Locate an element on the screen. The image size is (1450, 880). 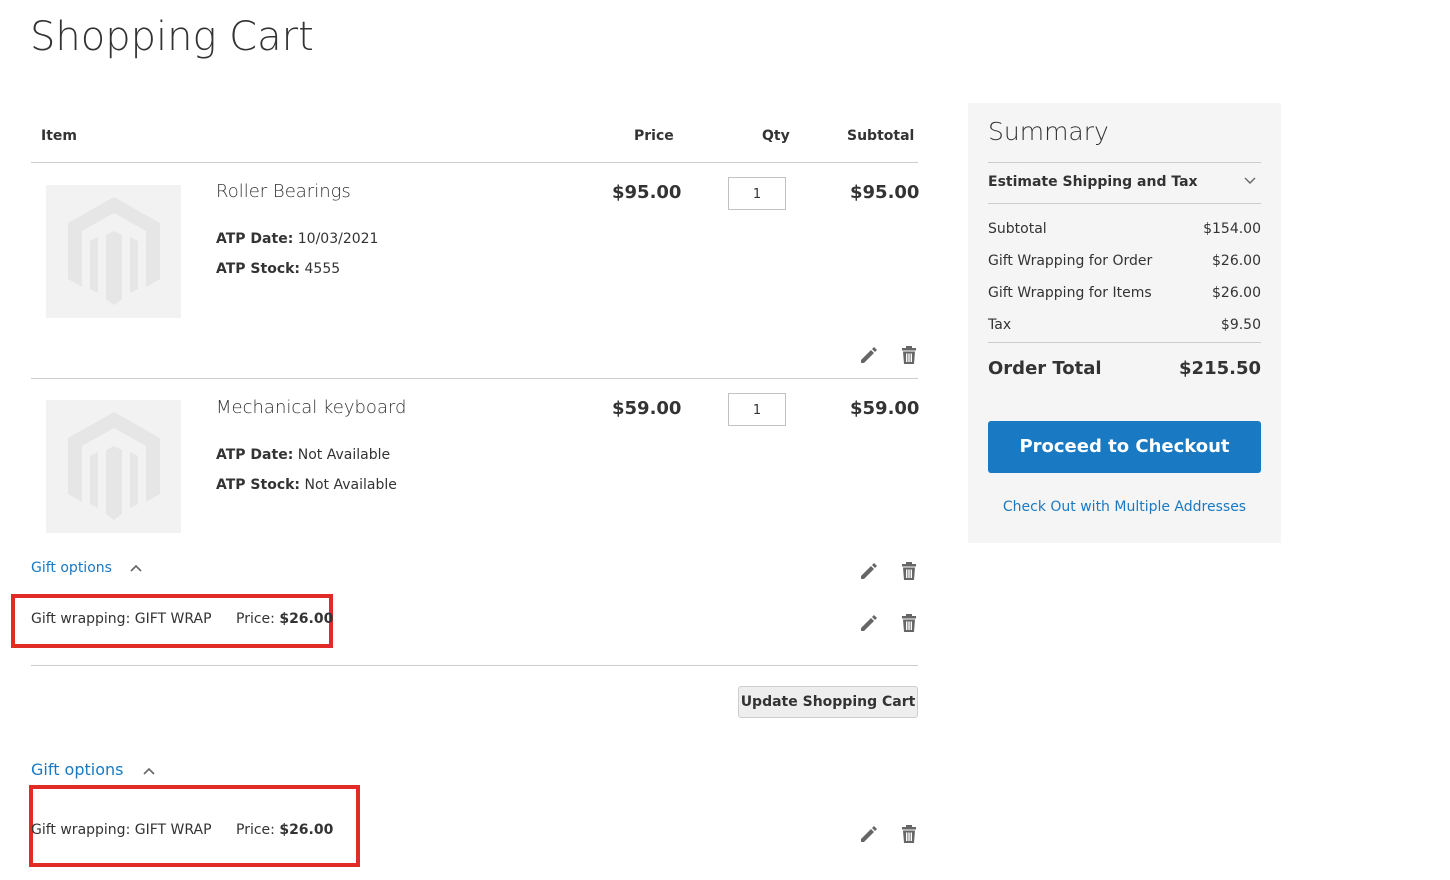
atp-stock: ATP Stock: 4555 is located at coordinates (278, 269).